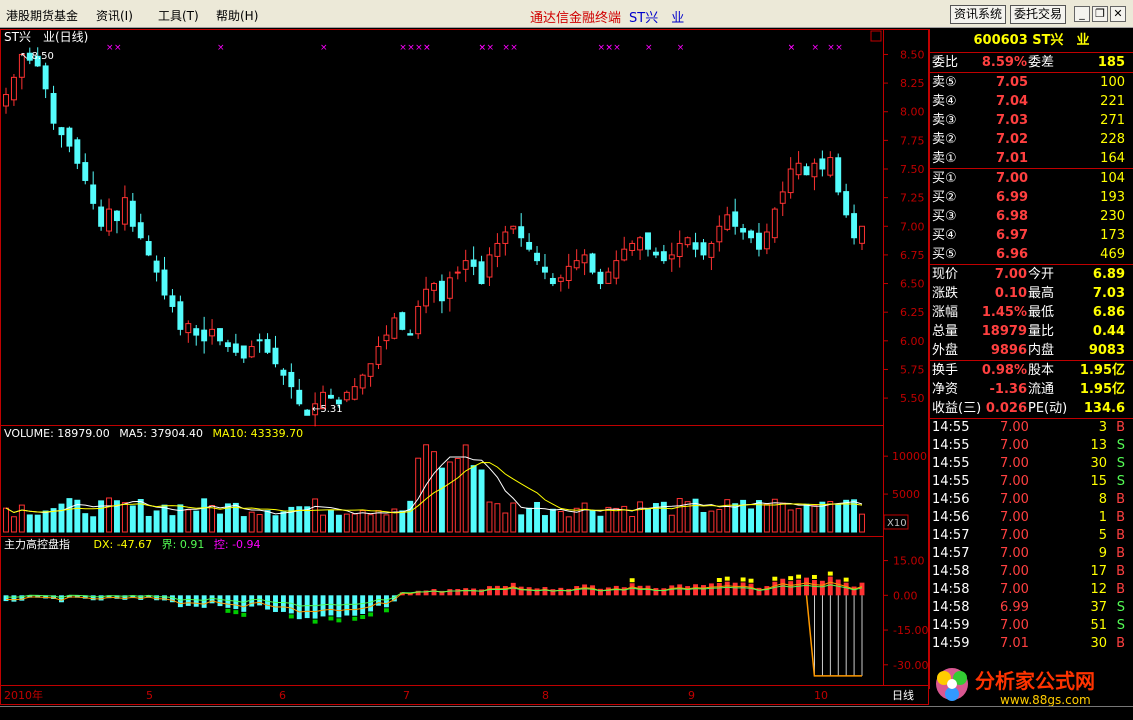 The width and height of the screenshot is (1133, 720). I want to click on tick-row: 14:58 6.99 37 S, so click(1031, 608).